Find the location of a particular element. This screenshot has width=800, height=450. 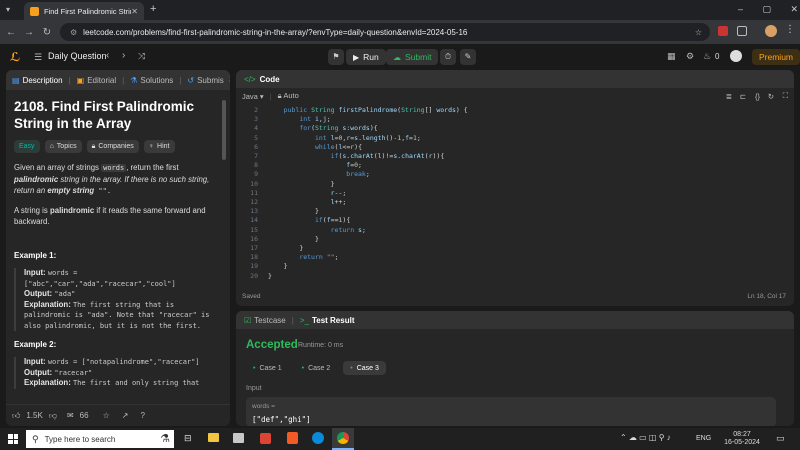

browser-tab: Find First Palindromic String in ✕ is located at coordinates (84, 11).